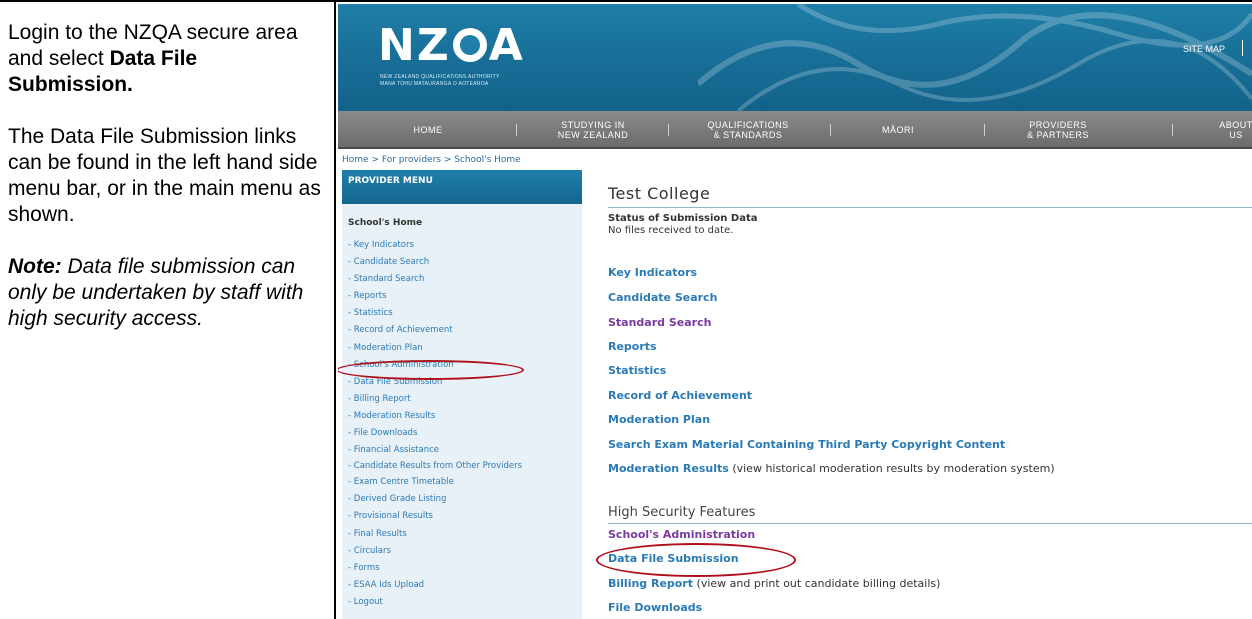 The image size is (1252, 619). Describe the element at coordinates (655, 607) in the screenshot. I see `link-file-downloads: File Downloads` at that location.